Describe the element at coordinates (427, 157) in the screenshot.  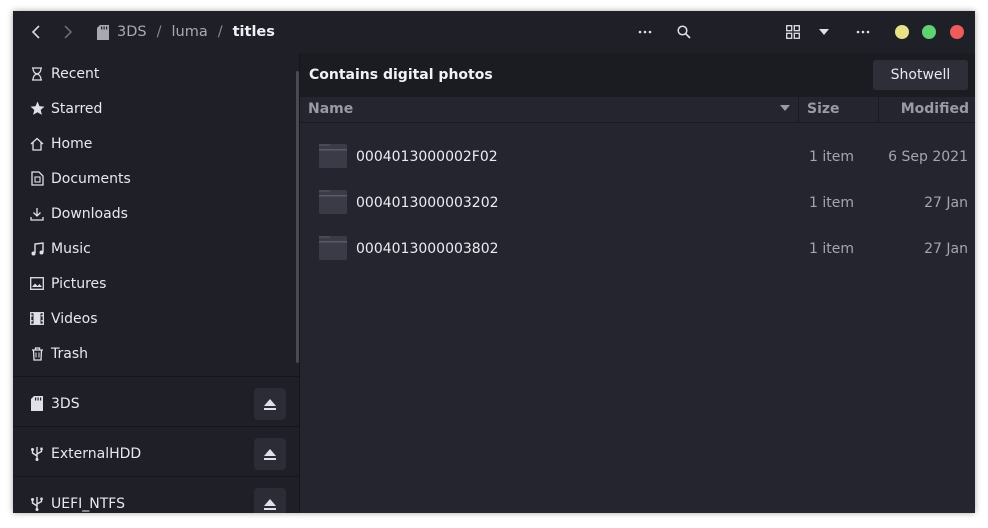
I see `file-name: 0004013000002F02` at that location.